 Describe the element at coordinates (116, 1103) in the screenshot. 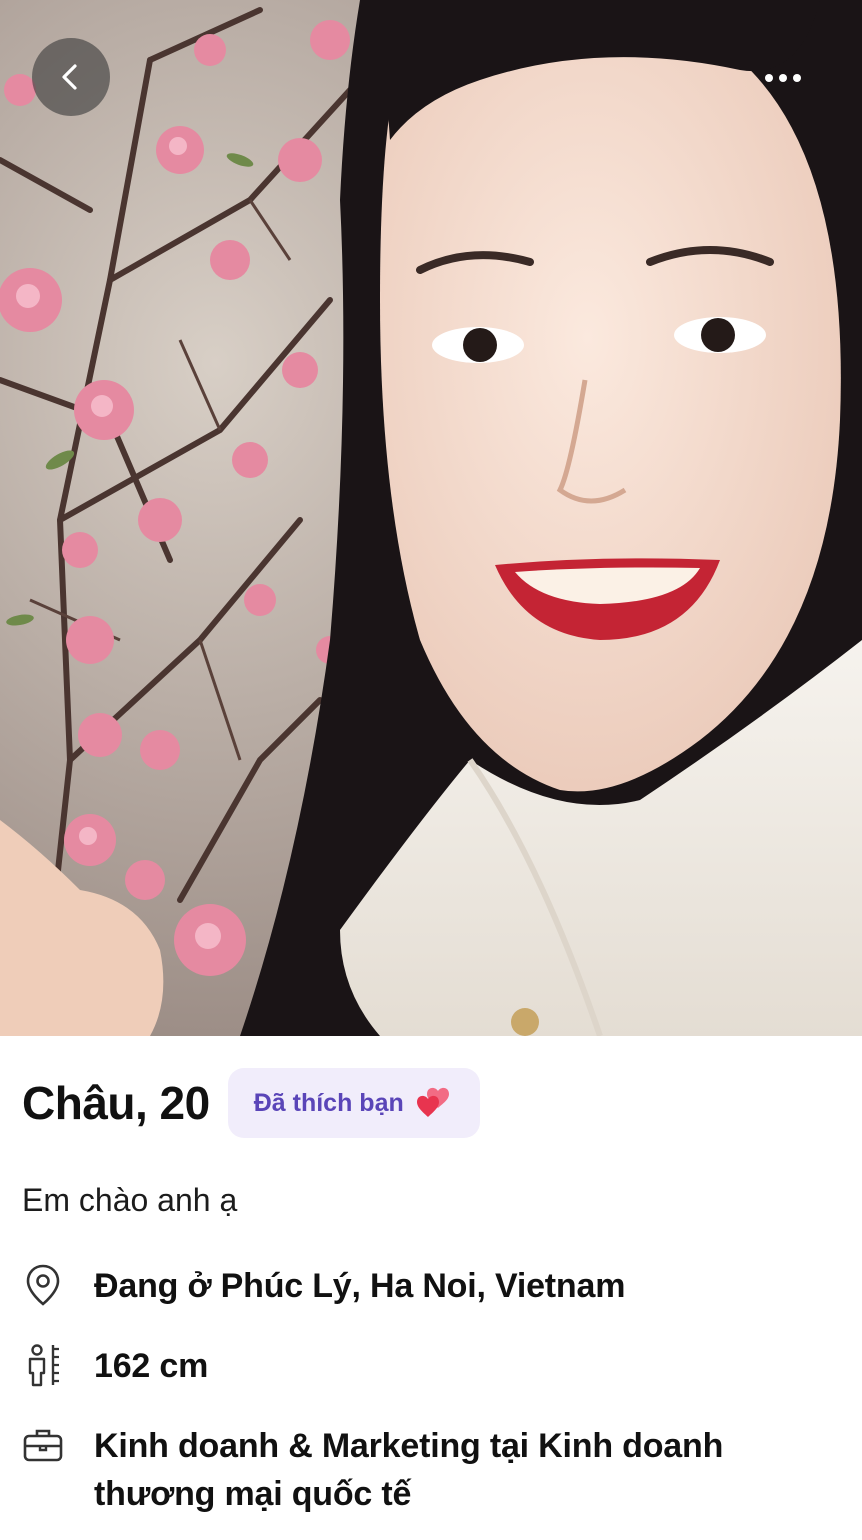

I see `profile-name-age: Châu, 20` at that location.